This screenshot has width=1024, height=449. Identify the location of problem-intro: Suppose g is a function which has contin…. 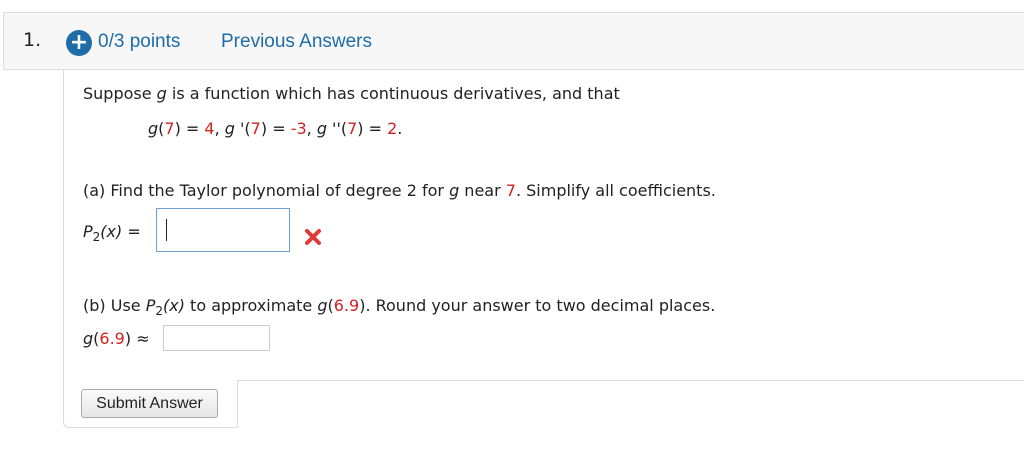
(351, 93).